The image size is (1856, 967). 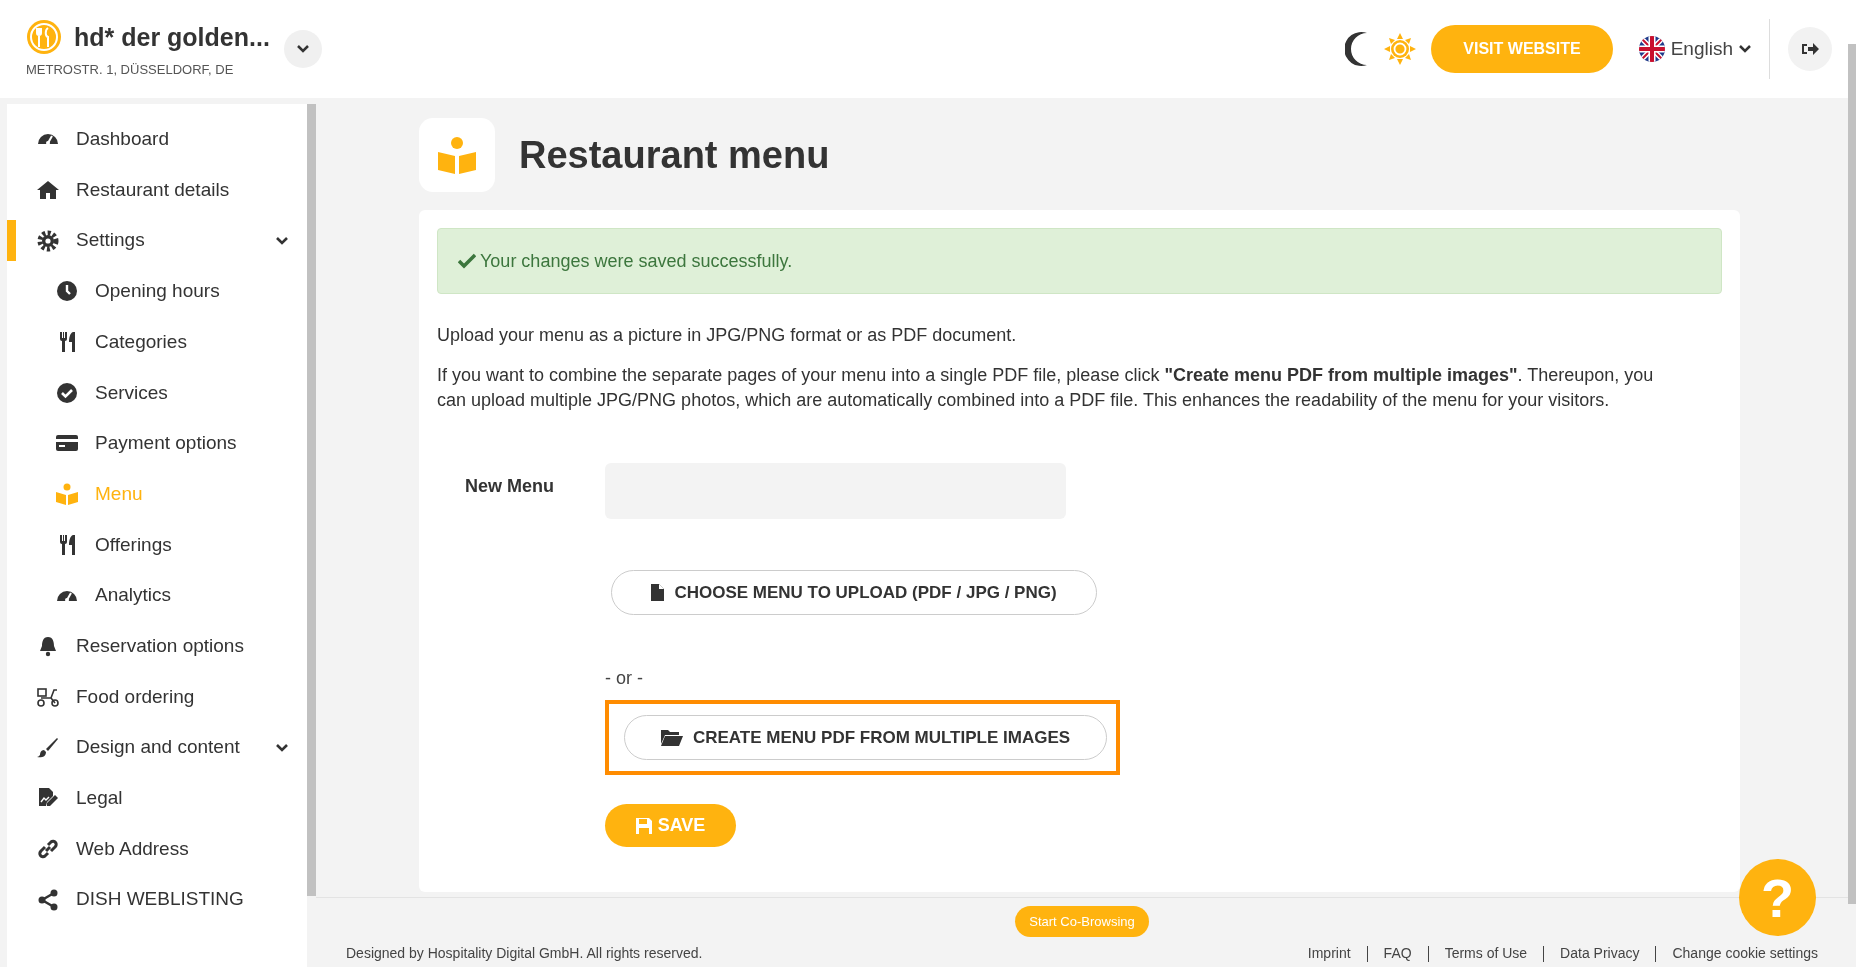 What do you see at coordinates (11, 241) in the screenshot?
I see `active-indicator` at bounding box center [11, 241].